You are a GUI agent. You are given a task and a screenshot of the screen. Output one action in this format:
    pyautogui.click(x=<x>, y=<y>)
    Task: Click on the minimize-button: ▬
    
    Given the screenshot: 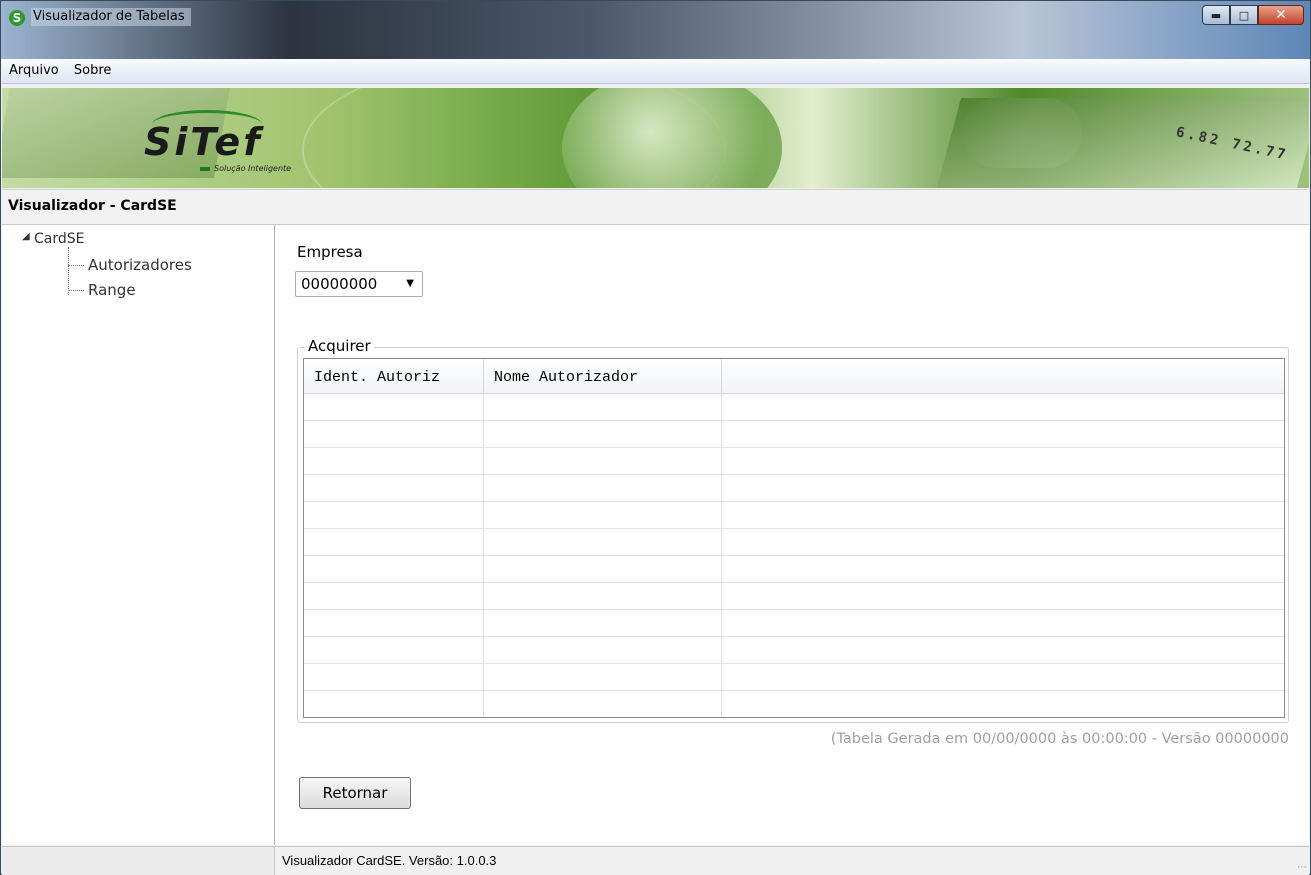 What is the action you would take?
    pyautogui.click(x=1216, y=15)
    